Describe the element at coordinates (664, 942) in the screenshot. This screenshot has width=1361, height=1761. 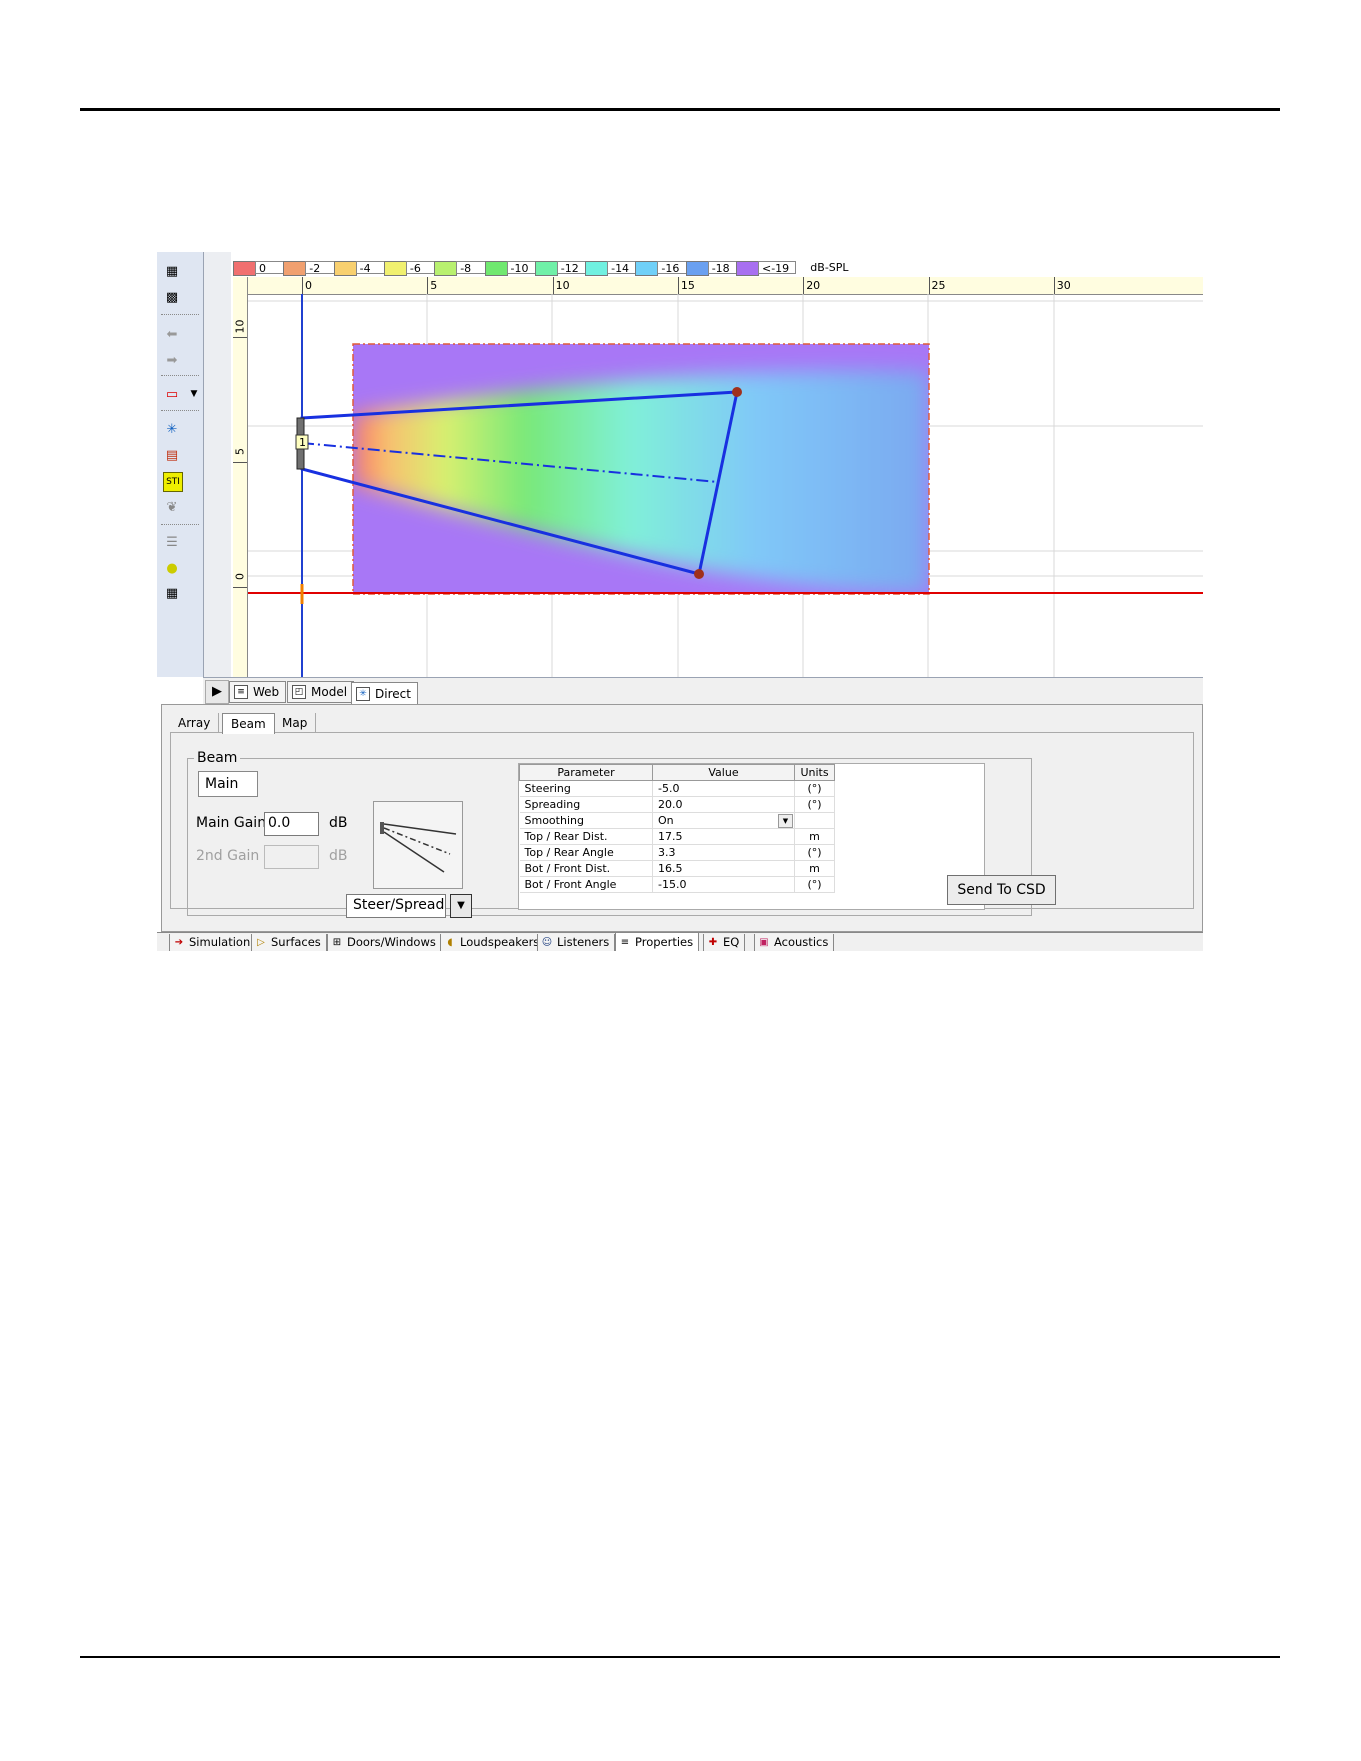
I see `tab-label: Properties` at that location.